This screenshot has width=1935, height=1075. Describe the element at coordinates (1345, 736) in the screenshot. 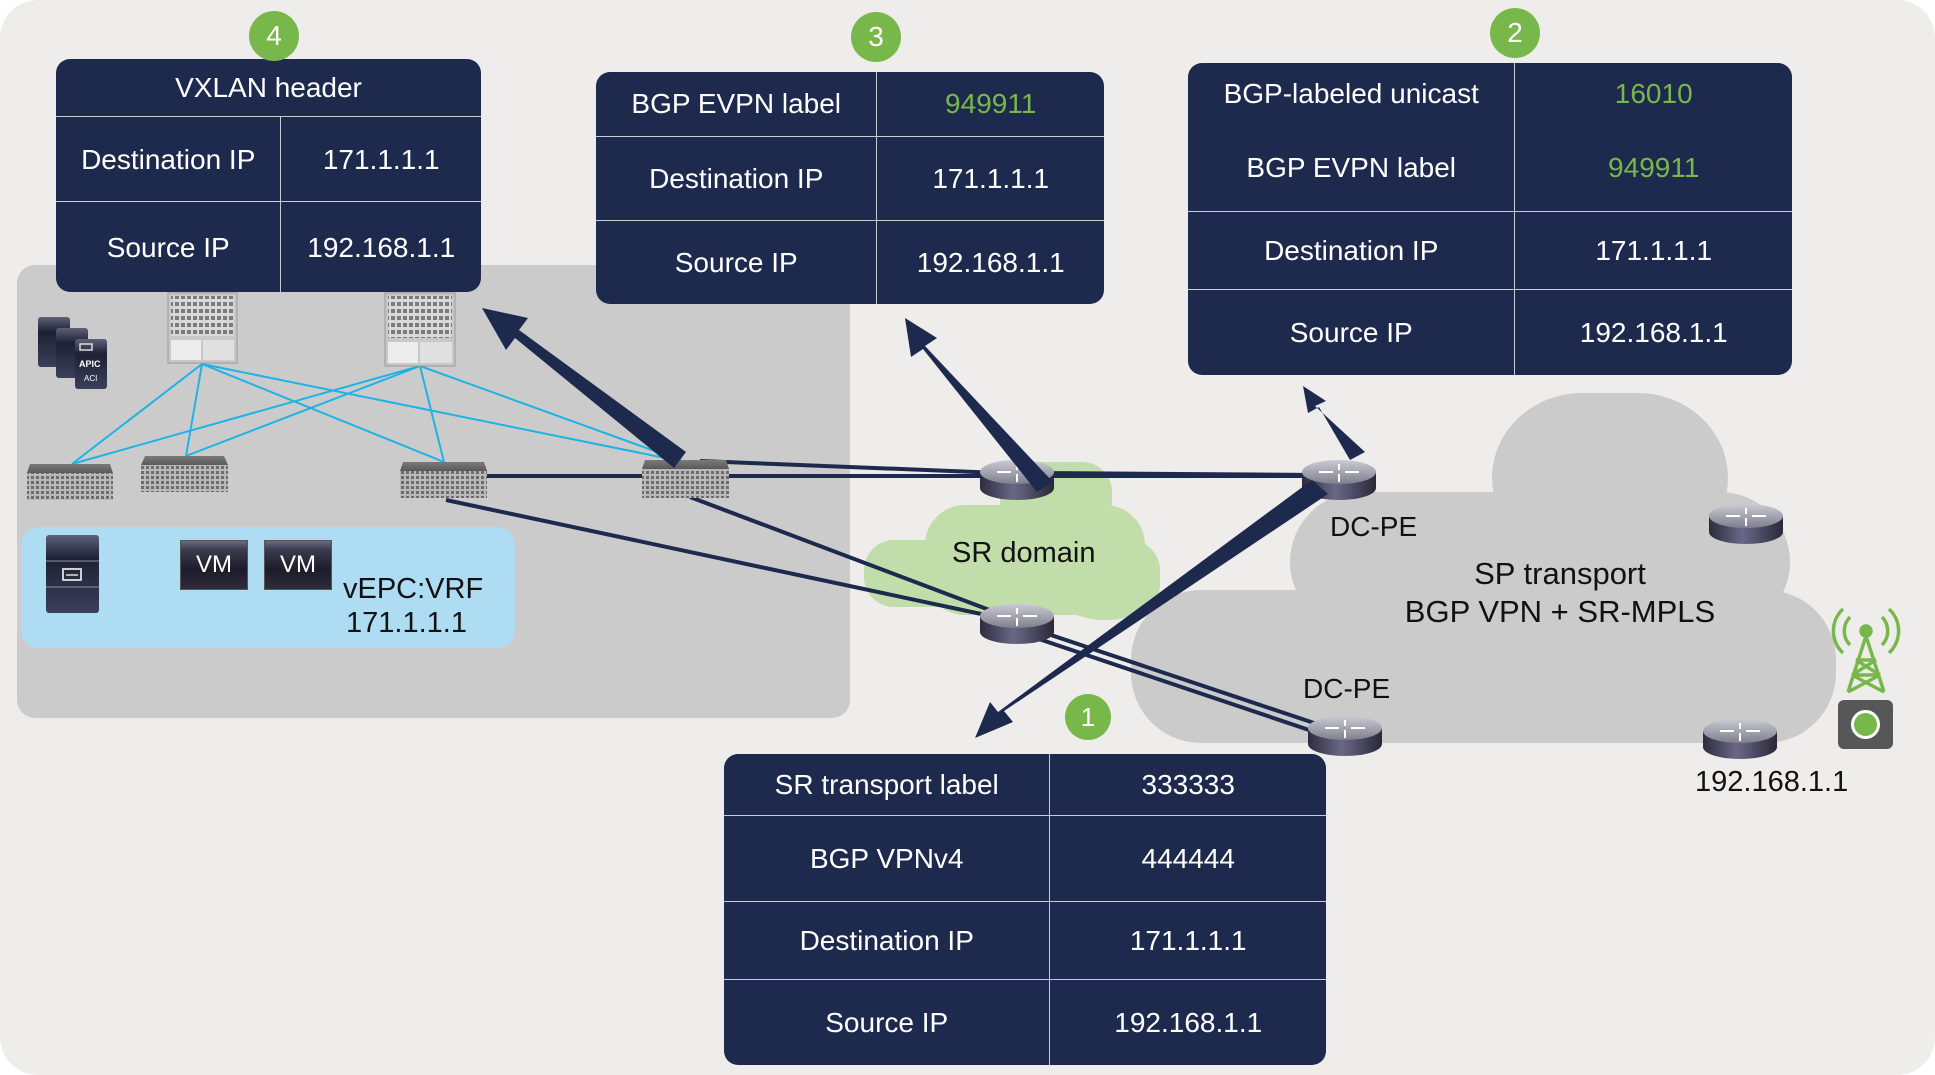

I see `router-dc-pe-bottom` at that location.